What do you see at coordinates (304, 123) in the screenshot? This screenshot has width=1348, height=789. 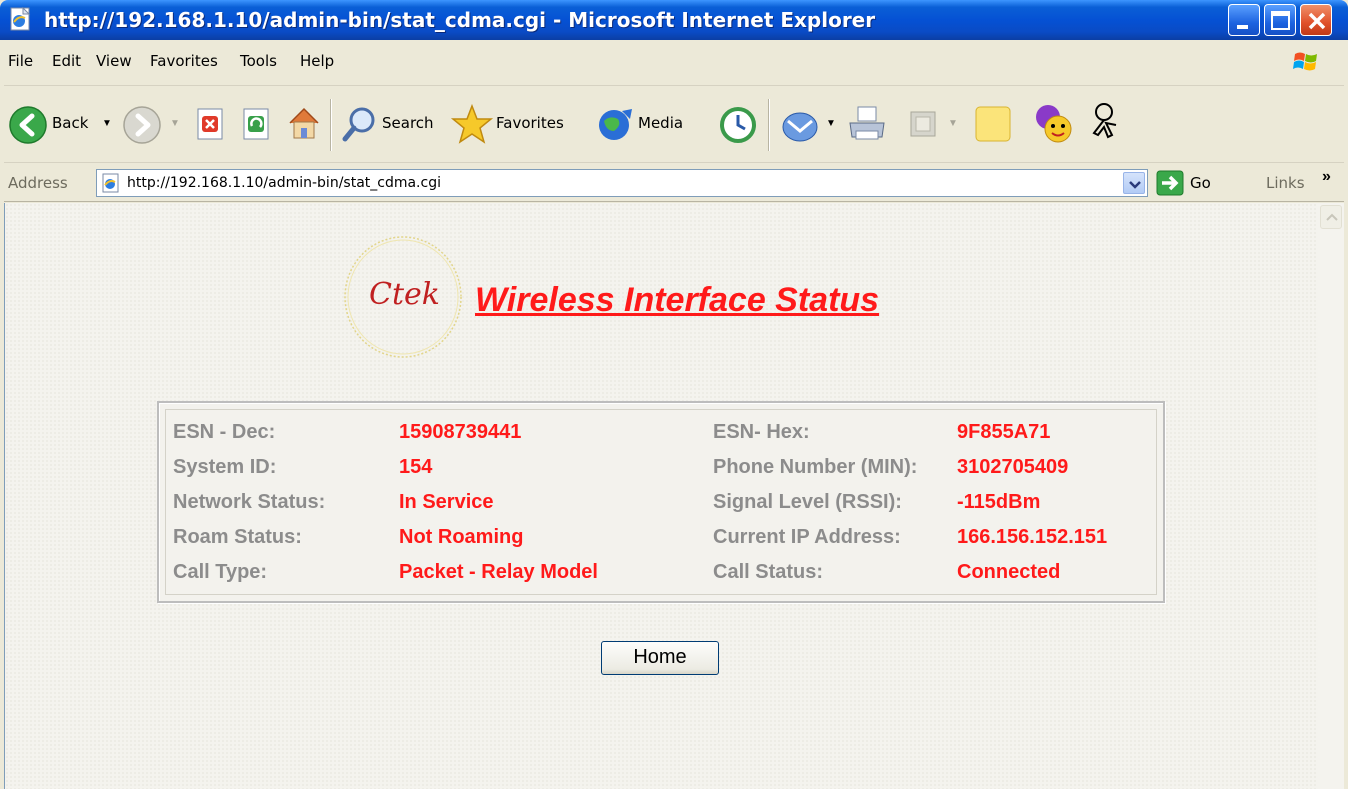 I see `home-icon` at bounding box center [304, 123].